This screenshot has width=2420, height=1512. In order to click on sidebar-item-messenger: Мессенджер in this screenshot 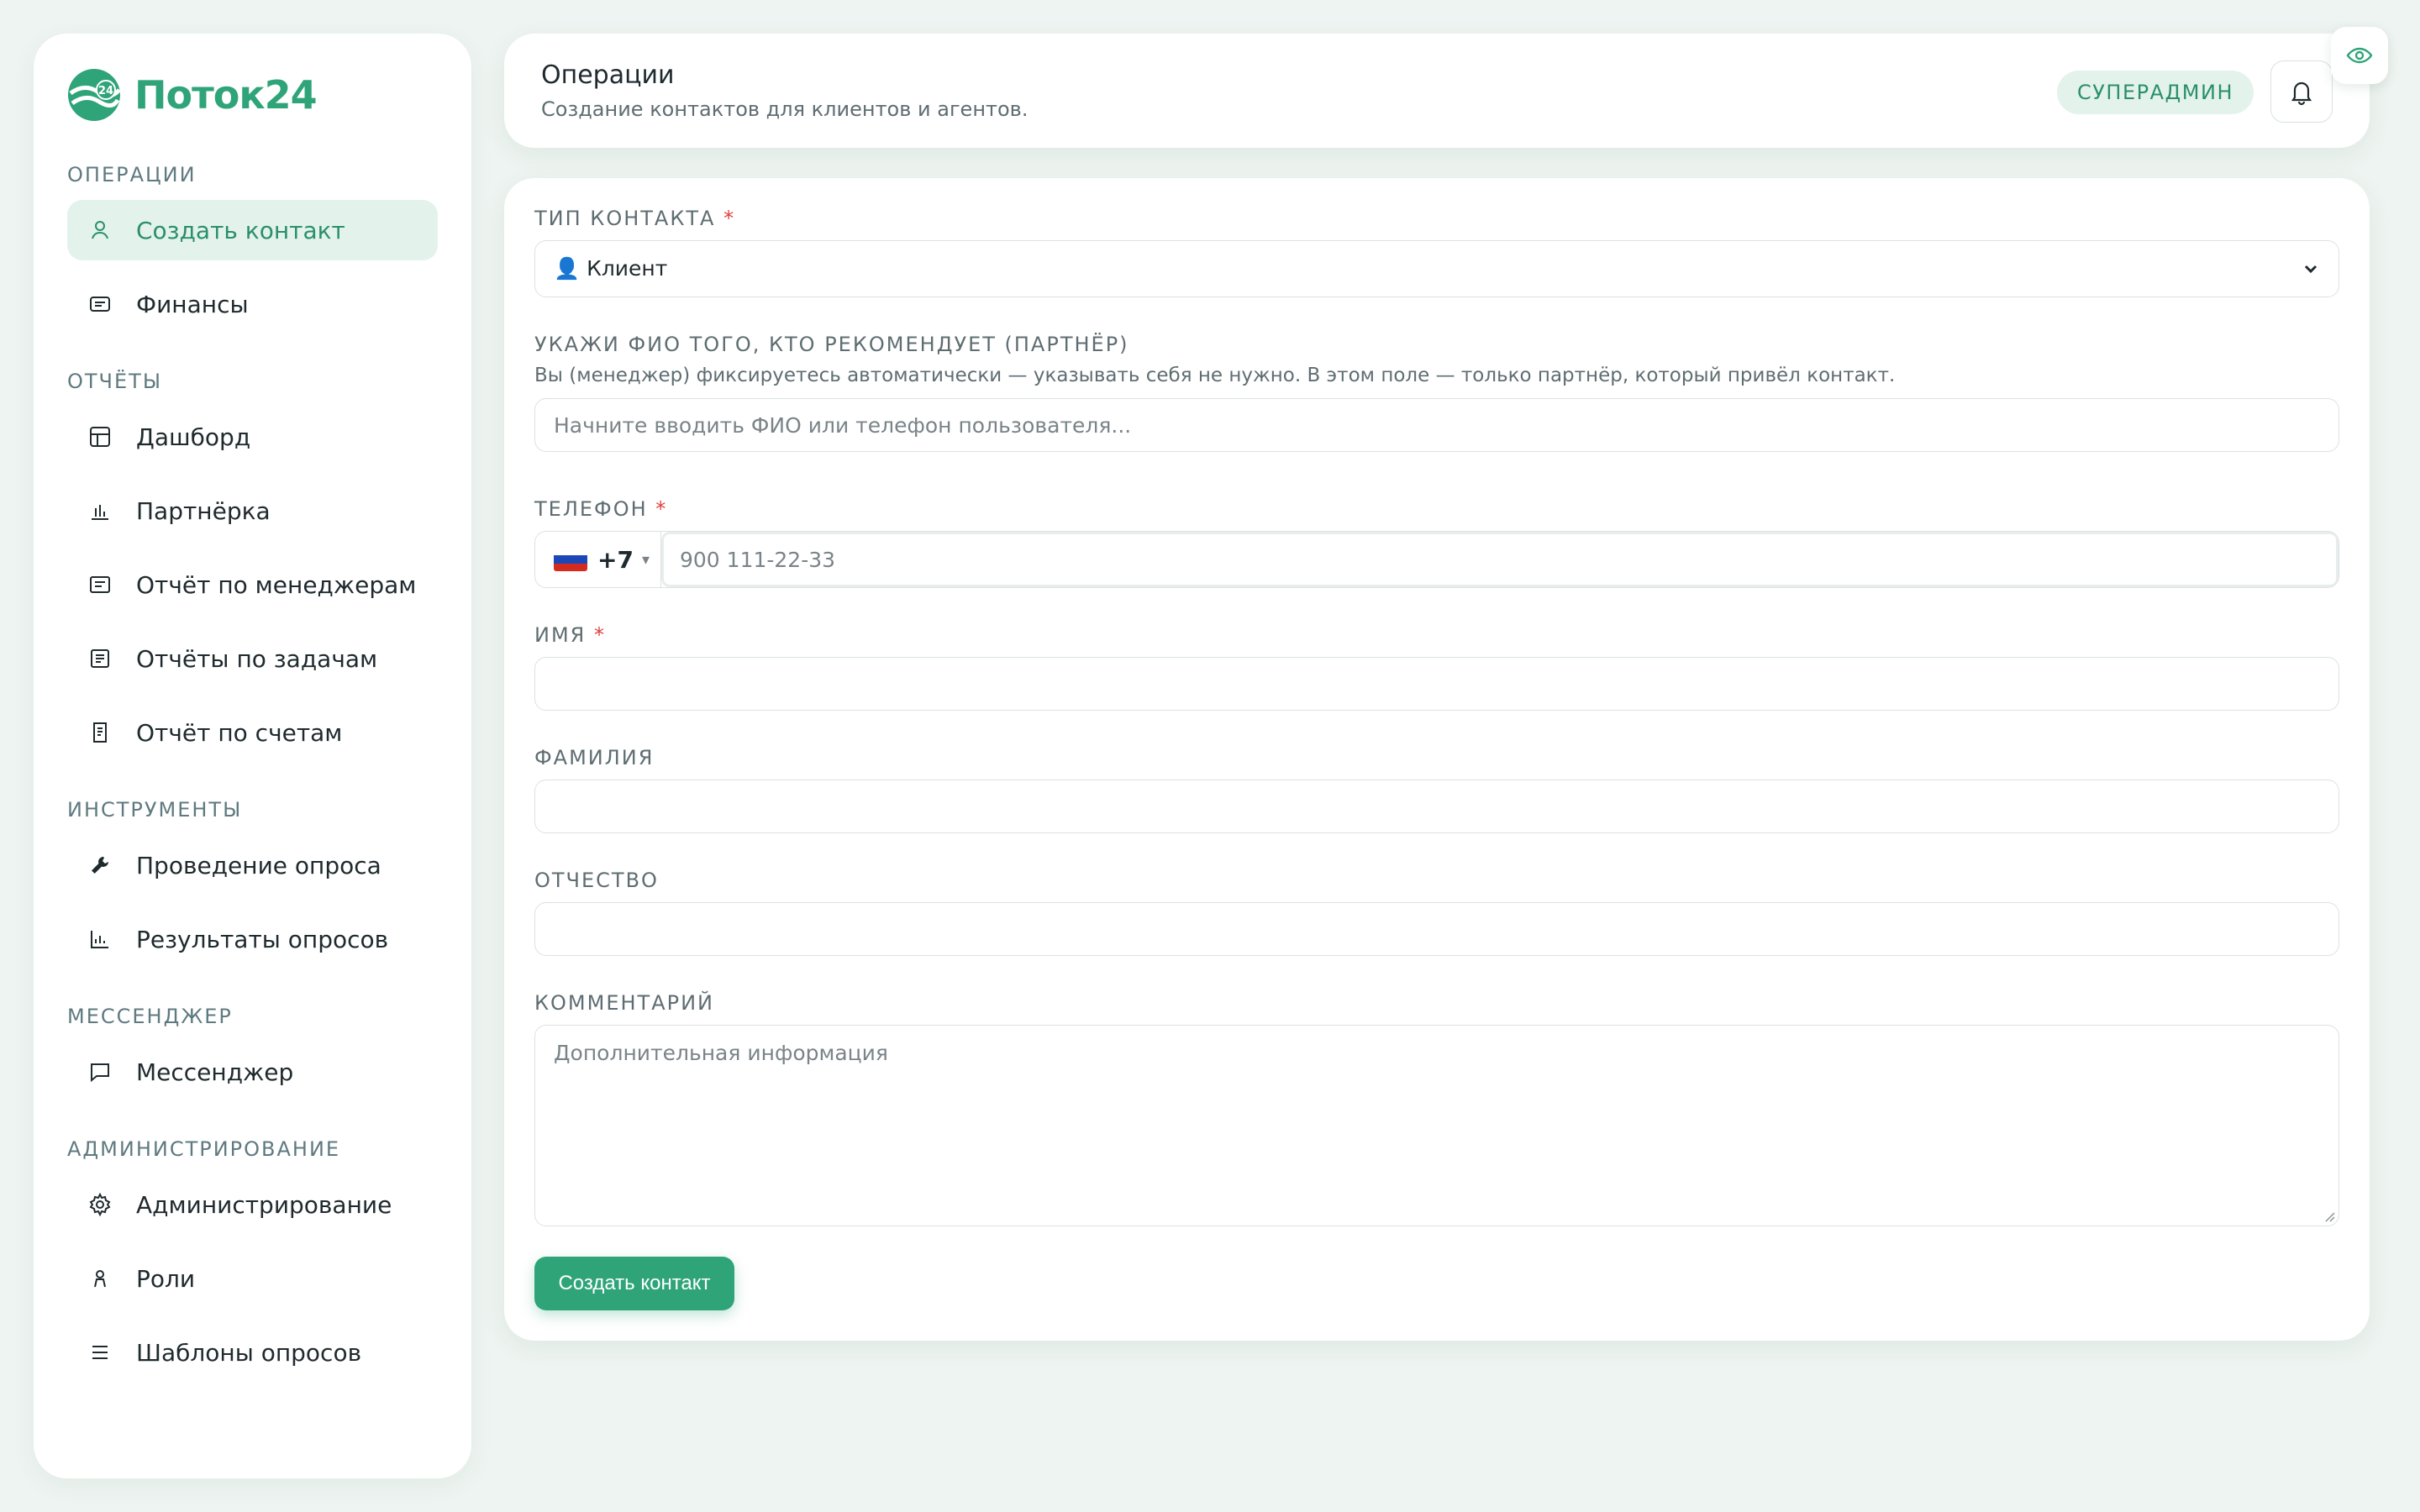, I will do `click(253, 1072)`.